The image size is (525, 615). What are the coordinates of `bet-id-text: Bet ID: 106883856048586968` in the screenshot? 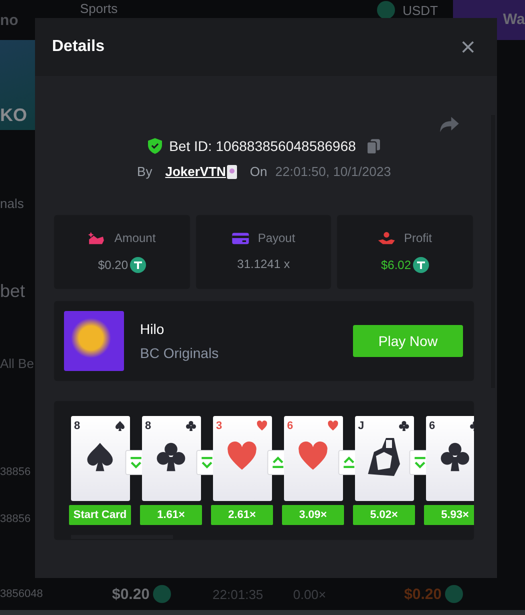 It's located at (262, 146).